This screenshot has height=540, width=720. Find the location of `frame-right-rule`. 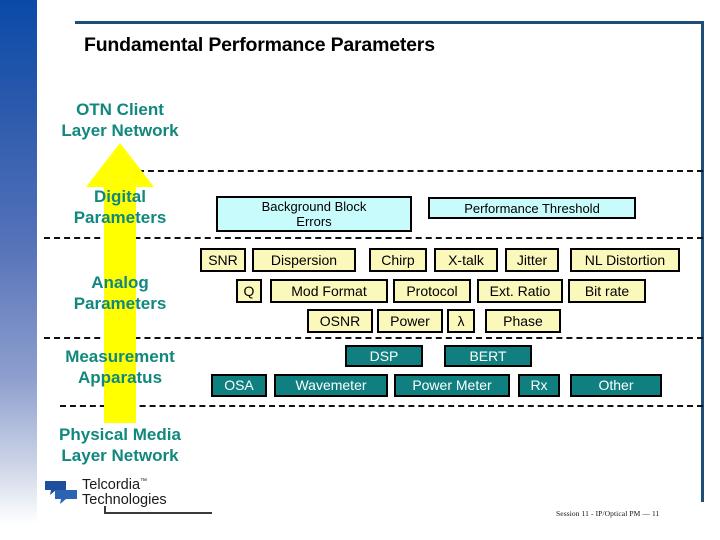

frame-right-rule is located at coordinates (702, 261).